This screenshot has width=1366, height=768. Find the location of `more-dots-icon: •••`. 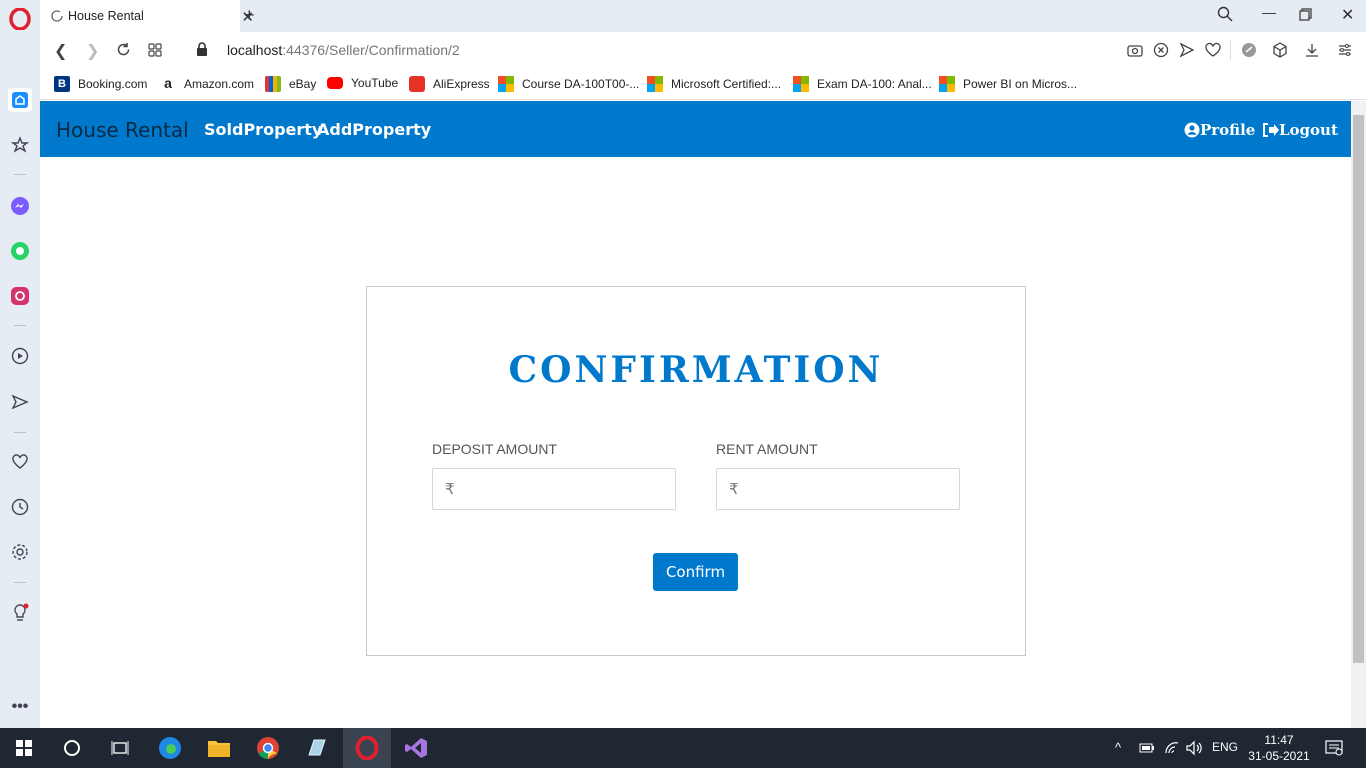

more-dots-icon: ••• is located at coordinates (20, 707).